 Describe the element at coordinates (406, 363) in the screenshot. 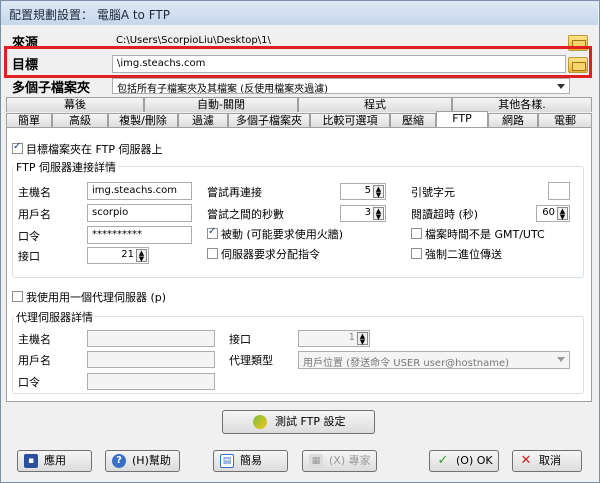

I see `proxy-type-value: 用戶位置 (發送命令 USER user@hostname)` at that location.